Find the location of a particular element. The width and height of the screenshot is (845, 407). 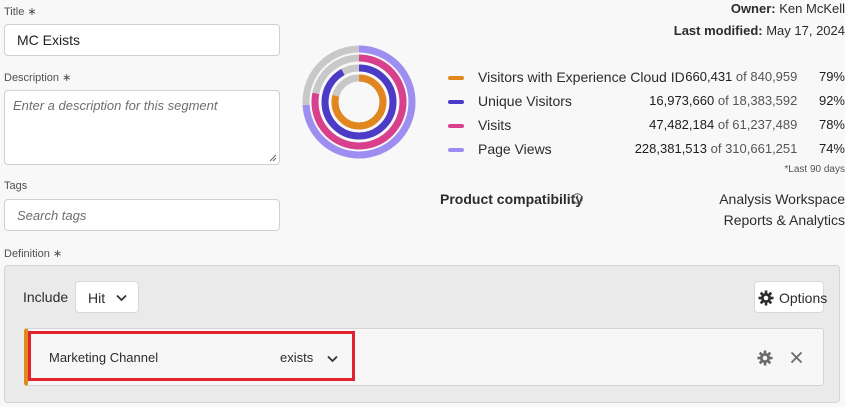

ecid-swatch is located at coordinates (456, 78).